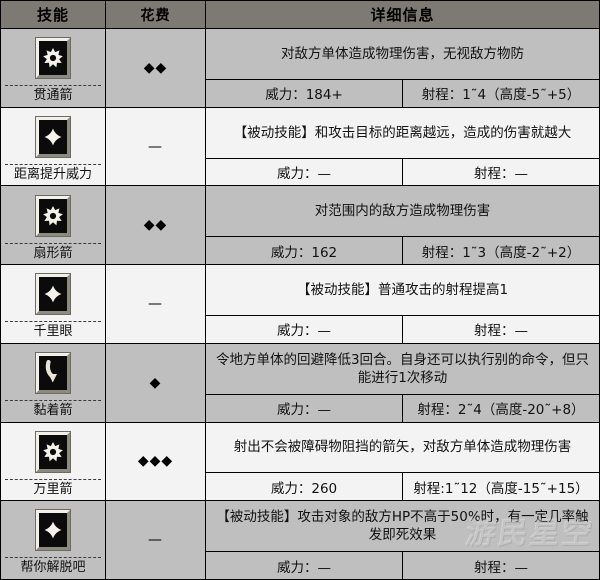 This screenshot has width=600, height=580. I want to click on skill-name: 距离提升威力, so click(53, 172).